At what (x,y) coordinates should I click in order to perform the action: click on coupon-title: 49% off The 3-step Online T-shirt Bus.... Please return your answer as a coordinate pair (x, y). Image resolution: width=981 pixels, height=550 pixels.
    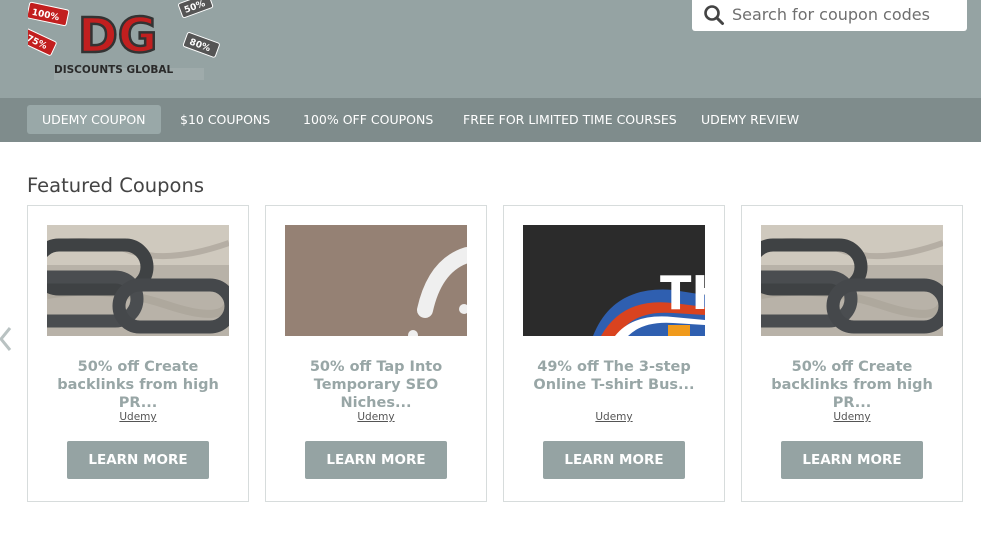
    Looking at the image, I should click on (614, 385).